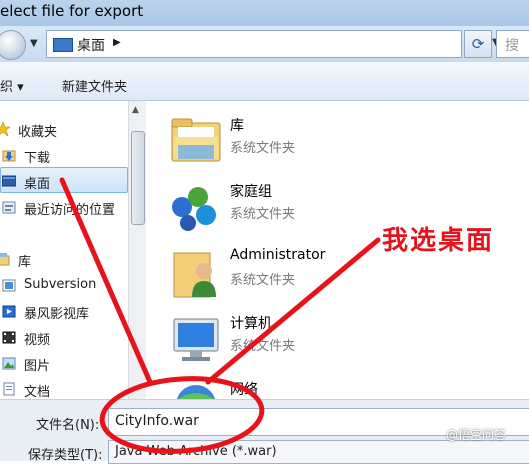 The image size is (529, 464). Describe the element at coordinates (182, 415) in the screenshot. I see `annotation-circle` at that location.